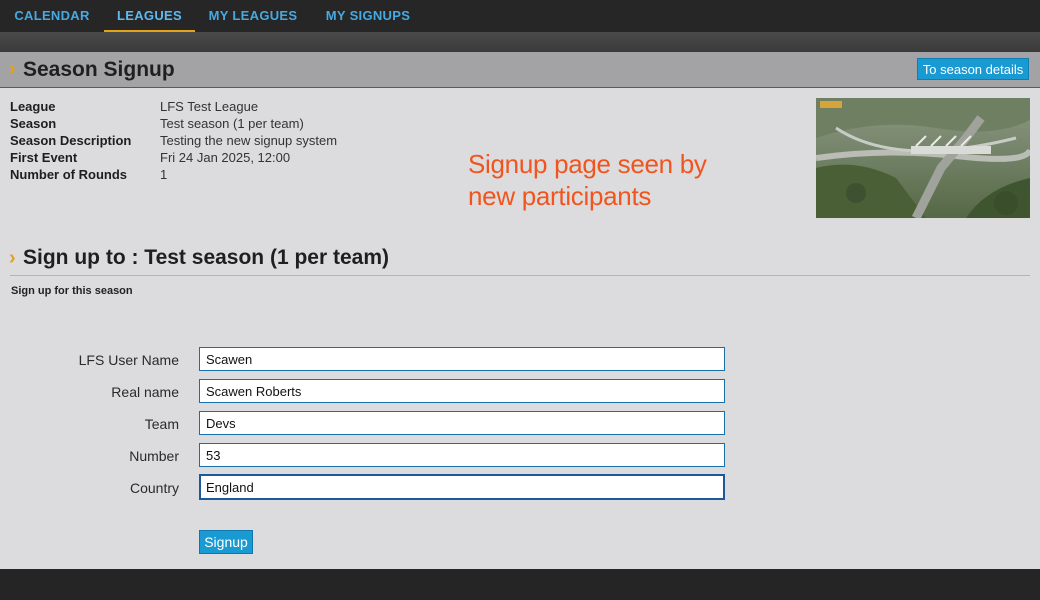 This screenshot has height=600, width=1040. Describe the element at coordinates (560, 196) in the screenshot. I see `annotation-line: new participants` at that location.